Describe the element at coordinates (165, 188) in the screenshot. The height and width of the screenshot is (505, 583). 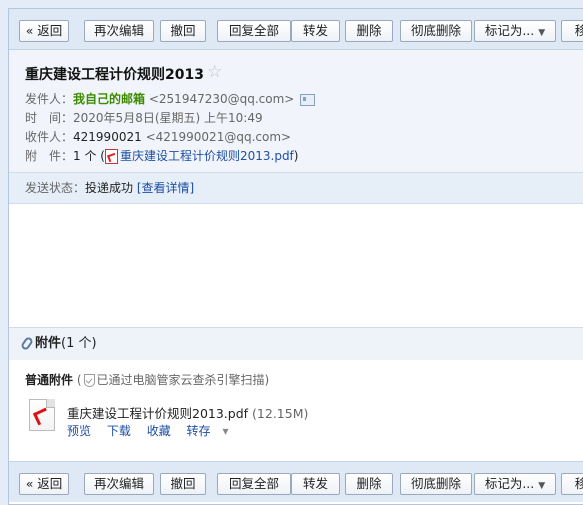
I see `view-details-link: [查看详情]` at that location.